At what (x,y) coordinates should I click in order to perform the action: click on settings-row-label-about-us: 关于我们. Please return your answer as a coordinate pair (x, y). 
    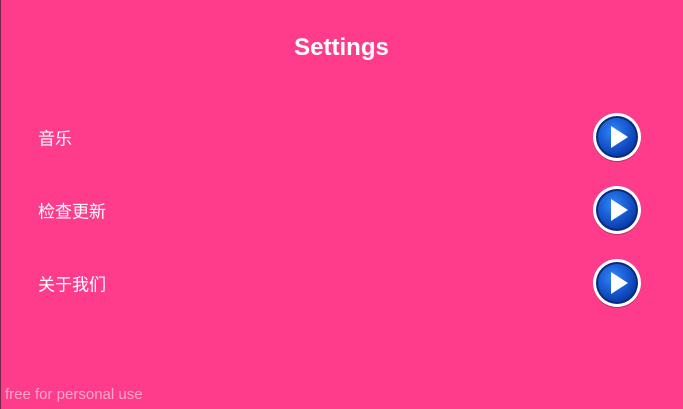
    Looking at the image, I should click on (72, 285).